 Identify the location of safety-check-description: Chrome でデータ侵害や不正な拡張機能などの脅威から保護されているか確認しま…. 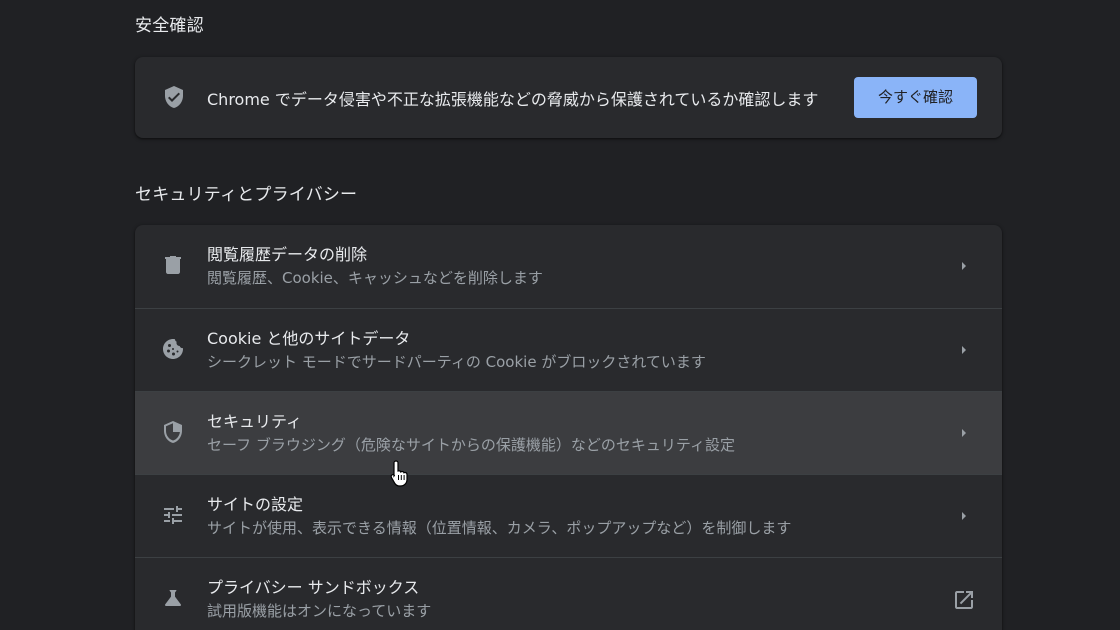
(513, 99).